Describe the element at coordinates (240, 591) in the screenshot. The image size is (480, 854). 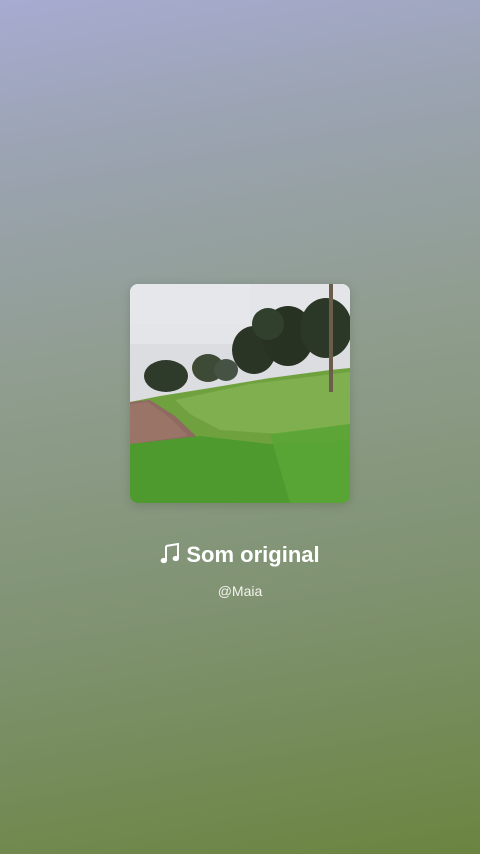
I see `author-handle: @Maia` at that location.